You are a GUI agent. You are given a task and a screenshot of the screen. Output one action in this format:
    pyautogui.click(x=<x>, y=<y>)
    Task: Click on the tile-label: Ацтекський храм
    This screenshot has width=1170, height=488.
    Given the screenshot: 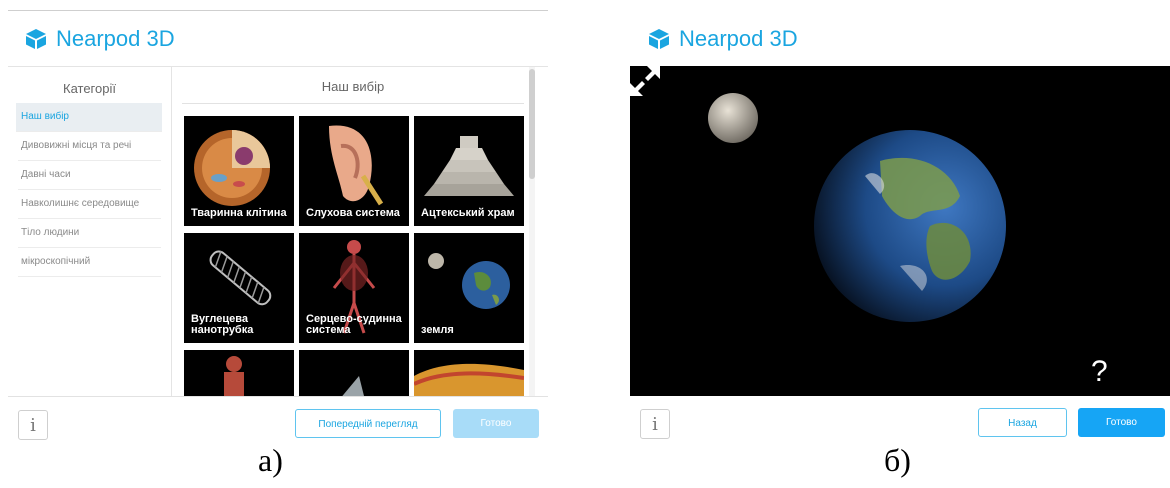 What is the action you would take?
    pyautogui.click(x=468, y=213)
    